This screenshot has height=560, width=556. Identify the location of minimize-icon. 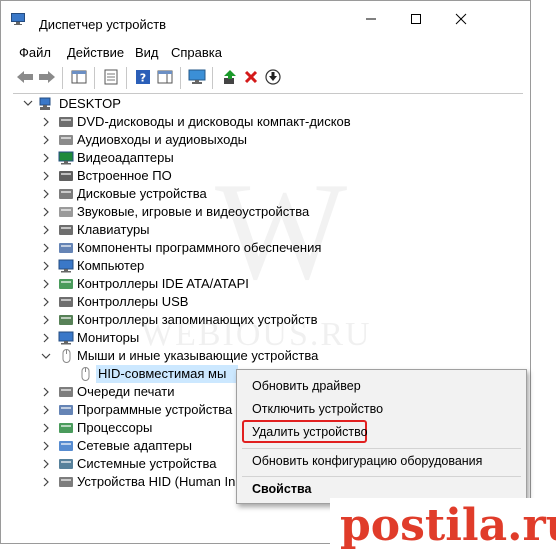
(370, 19).